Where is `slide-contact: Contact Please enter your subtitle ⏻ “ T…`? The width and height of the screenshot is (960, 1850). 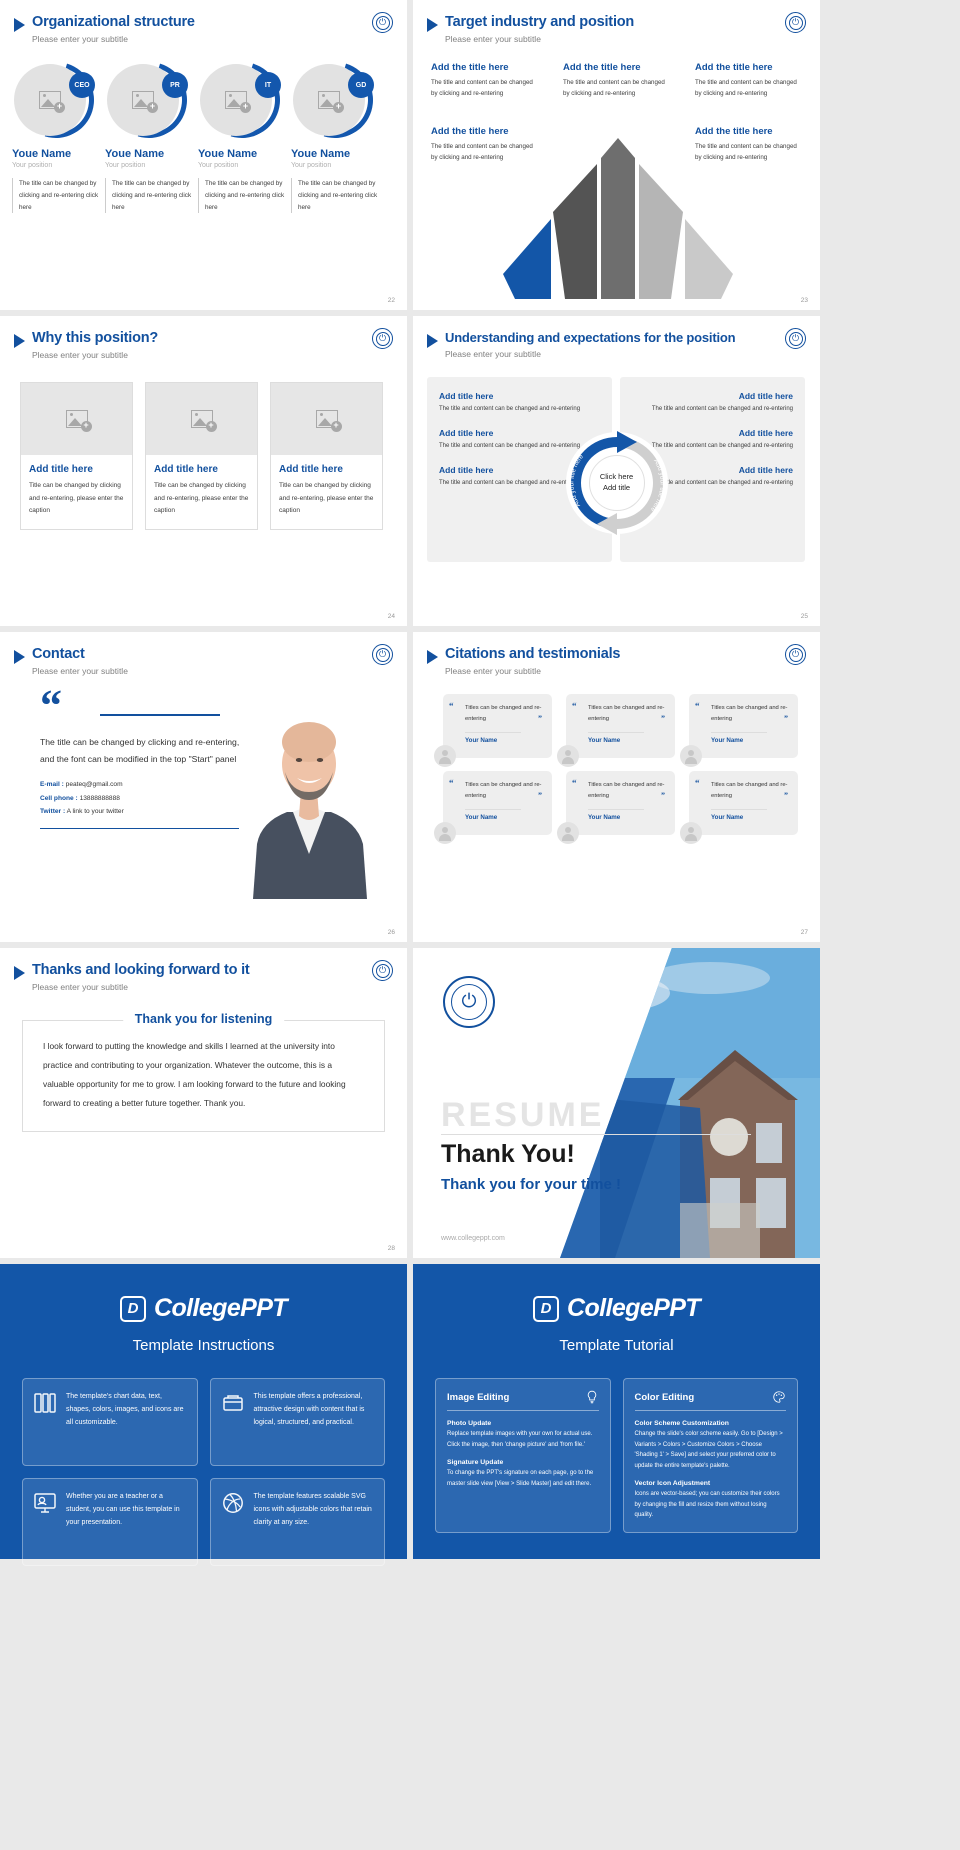
slide-contact: Contact Please enter your subtitle ⏻ “ T… is located at coordinates (203, 787).